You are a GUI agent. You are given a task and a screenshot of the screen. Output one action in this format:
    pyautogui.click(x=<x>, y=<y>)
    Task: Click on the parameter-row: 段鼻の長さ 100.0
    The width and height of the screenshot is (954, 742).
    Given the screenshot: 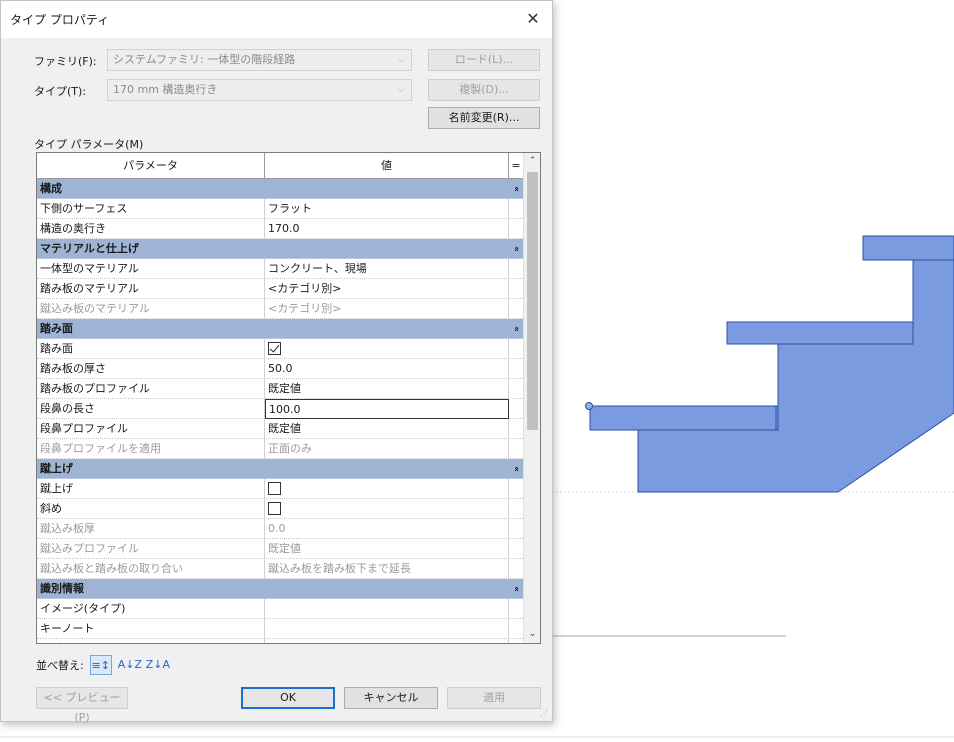 What is the action you would take?
    pyautogui.click(x=280, y=409)
    